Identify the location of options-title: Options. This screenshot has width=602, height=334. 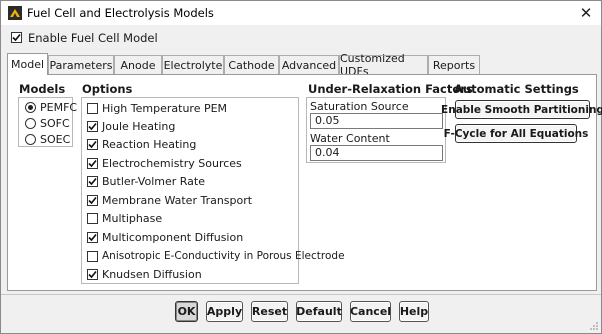
(107, 89).